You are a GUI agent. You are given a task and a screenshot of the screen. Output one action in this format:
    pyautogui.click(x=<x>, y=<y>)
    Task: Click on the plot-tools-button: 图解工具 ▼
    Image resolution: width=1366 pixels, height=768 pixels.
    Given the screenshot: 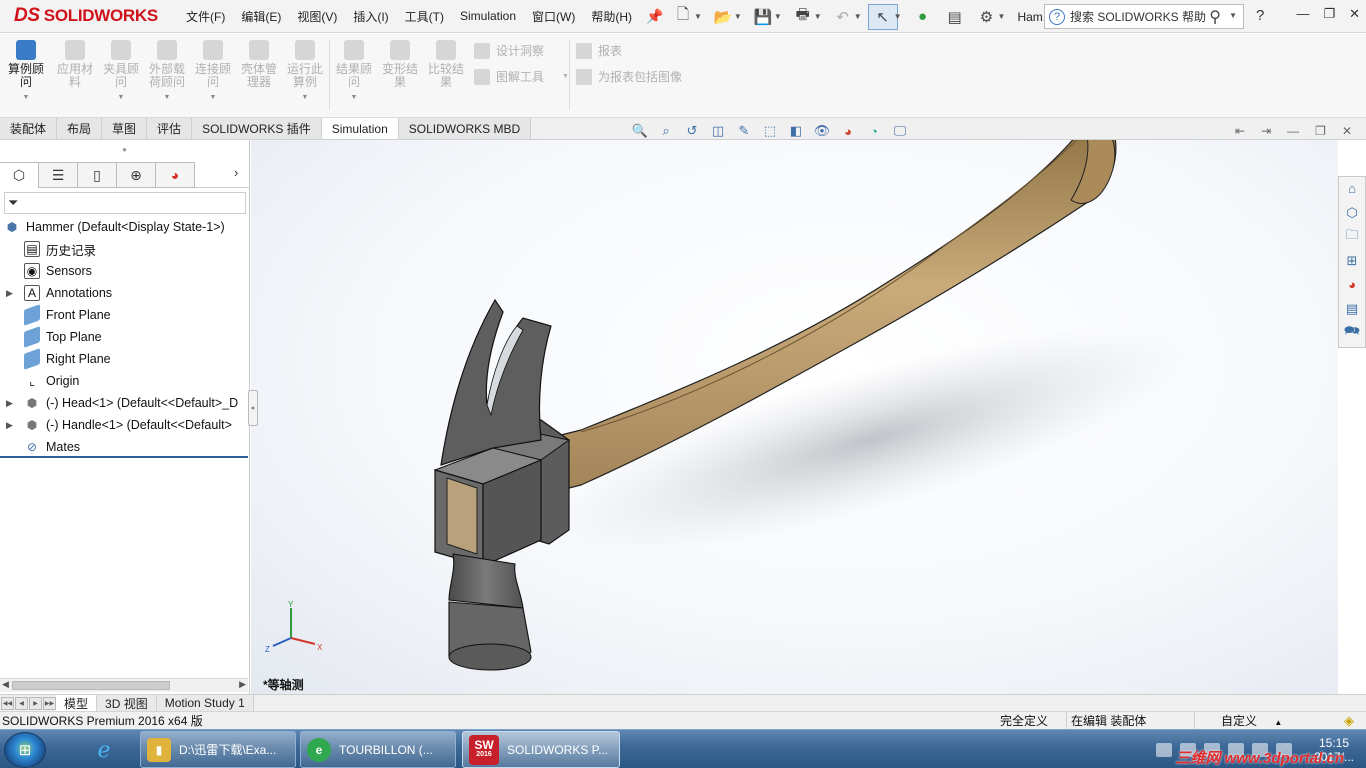 What is the action you would take?
    pyautogui.click(x=521, y=76)
    